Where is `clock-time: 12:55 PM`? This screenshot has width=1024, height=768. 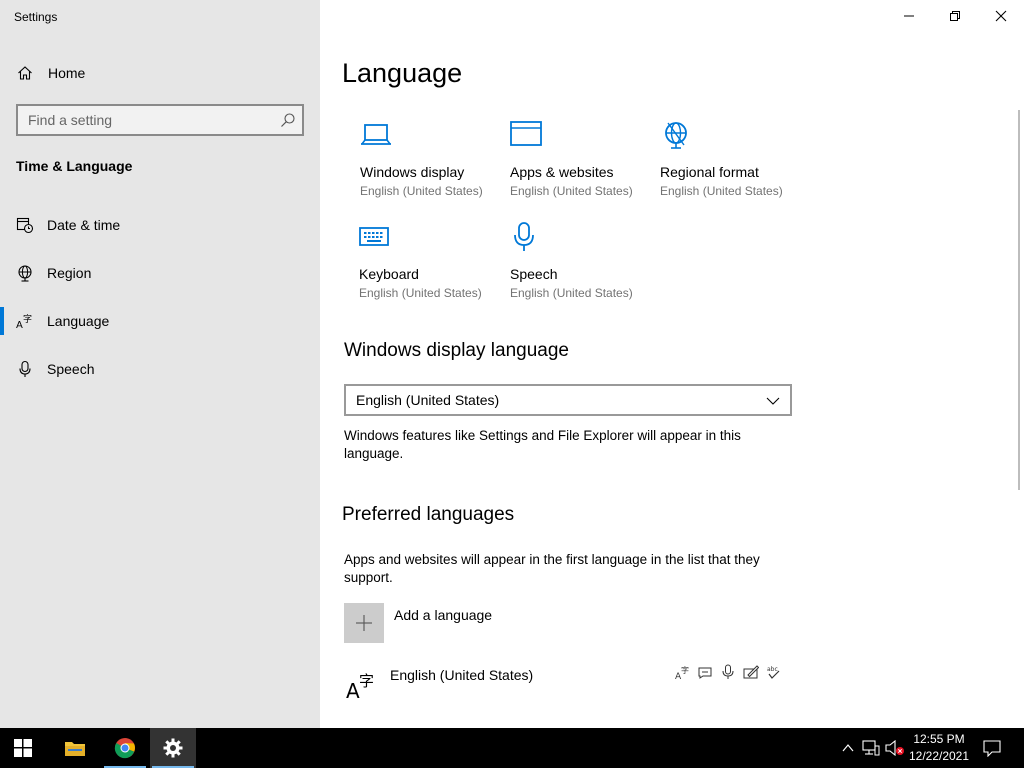 clock-time: 12:55 PM is located at coordinates (939, 739).